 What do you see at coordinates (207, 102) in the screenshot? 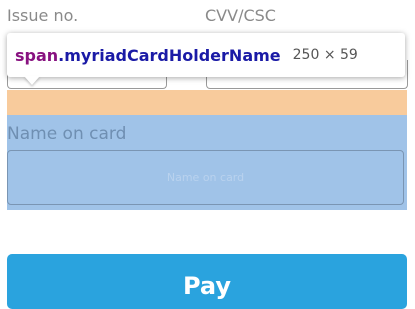
I see `inspector-margin-highlight` at bounding box center [207, 102].